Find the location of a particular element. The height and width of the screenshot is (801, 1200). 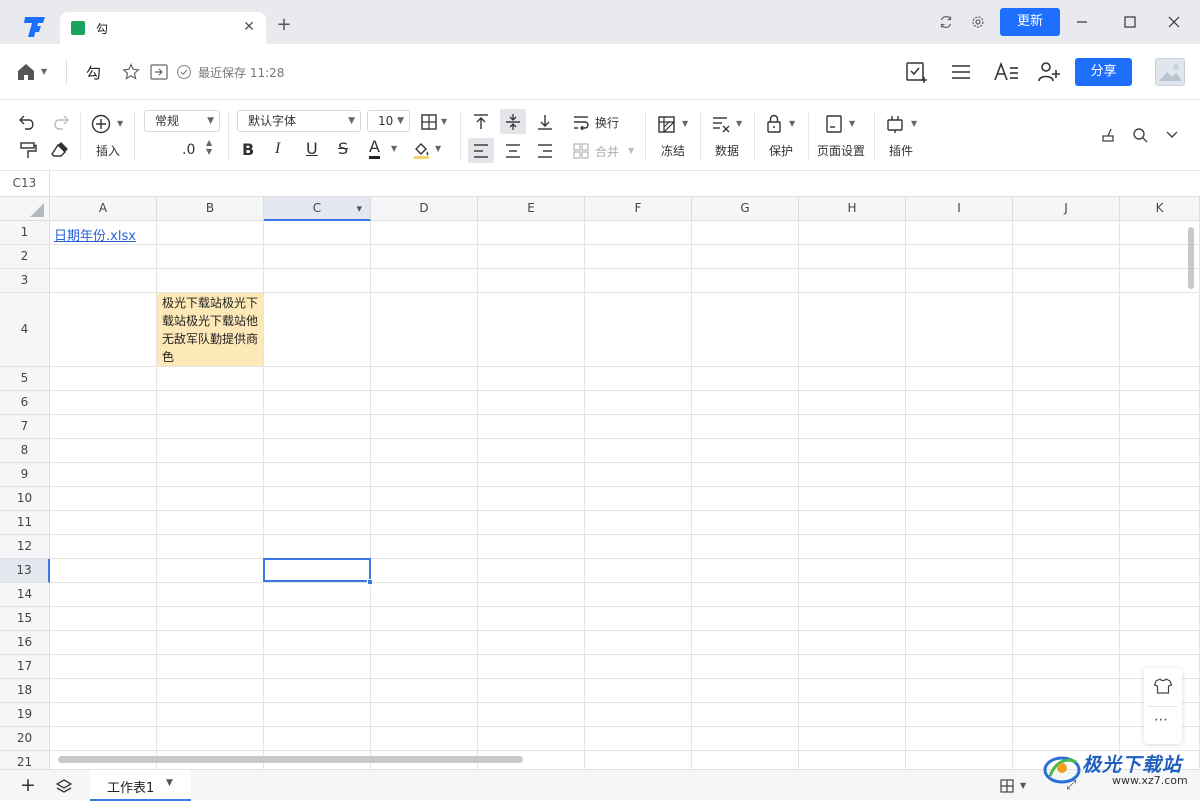

new-tab-icon: + is located at coordinates (284, 25).